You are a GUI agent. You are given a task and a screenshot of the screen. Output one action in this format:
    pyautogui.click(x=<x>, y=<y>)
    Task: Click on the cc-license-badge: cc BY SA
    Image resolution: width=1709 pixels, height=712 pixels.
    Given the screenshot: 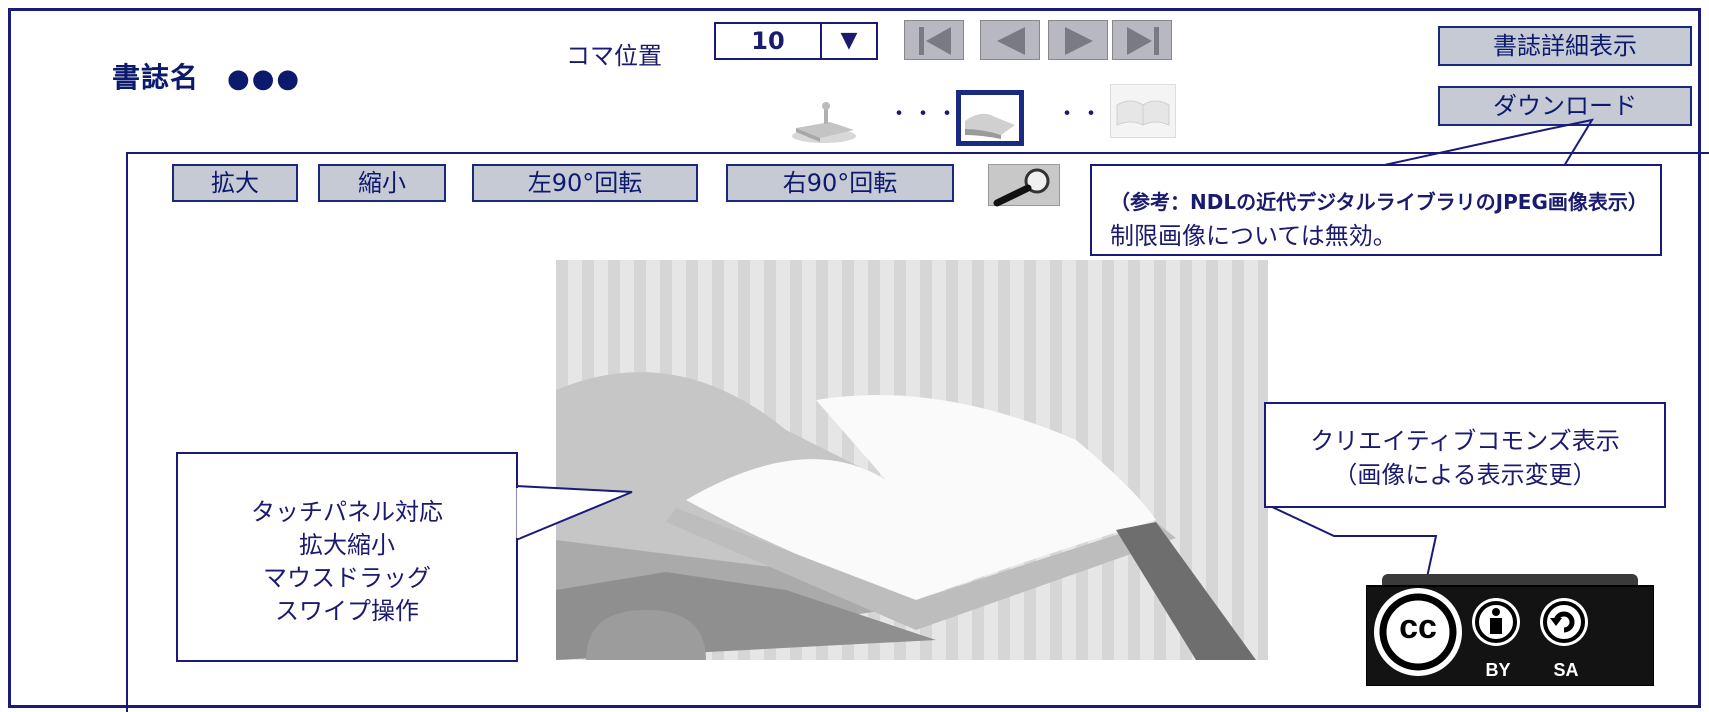 What is the action you would take?
    pyautogui.click(x=1510, y=630)
    